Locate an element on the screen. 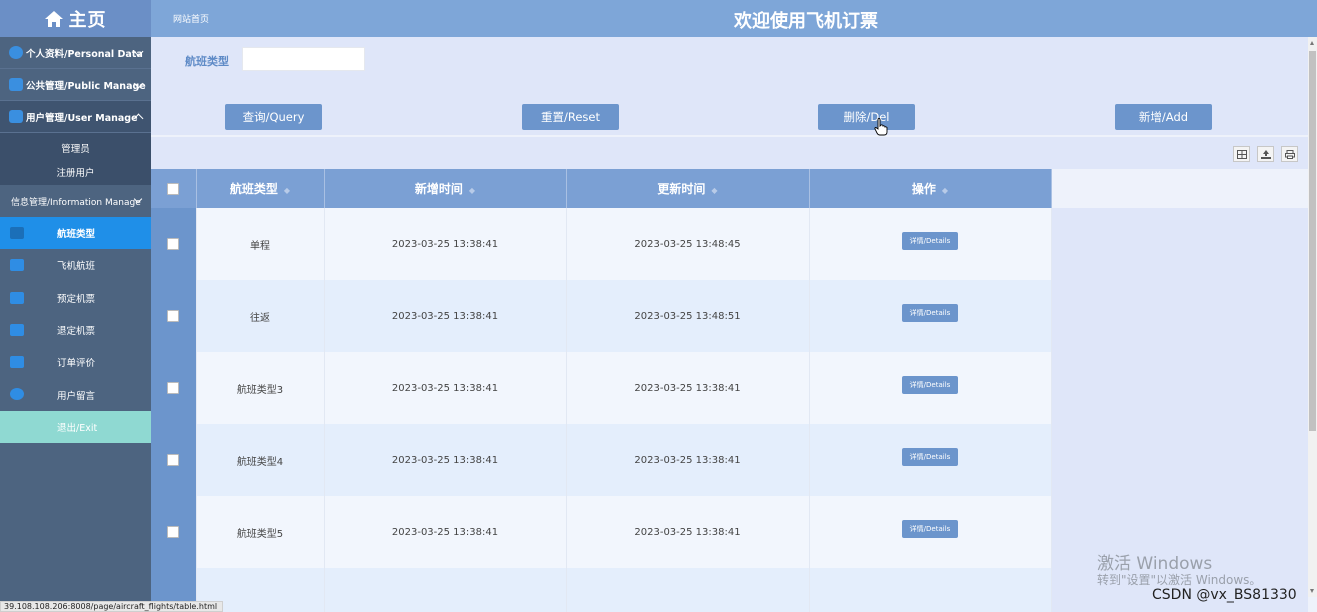  sidebar-home-label: 主页 is located at coordinates (87, 20).